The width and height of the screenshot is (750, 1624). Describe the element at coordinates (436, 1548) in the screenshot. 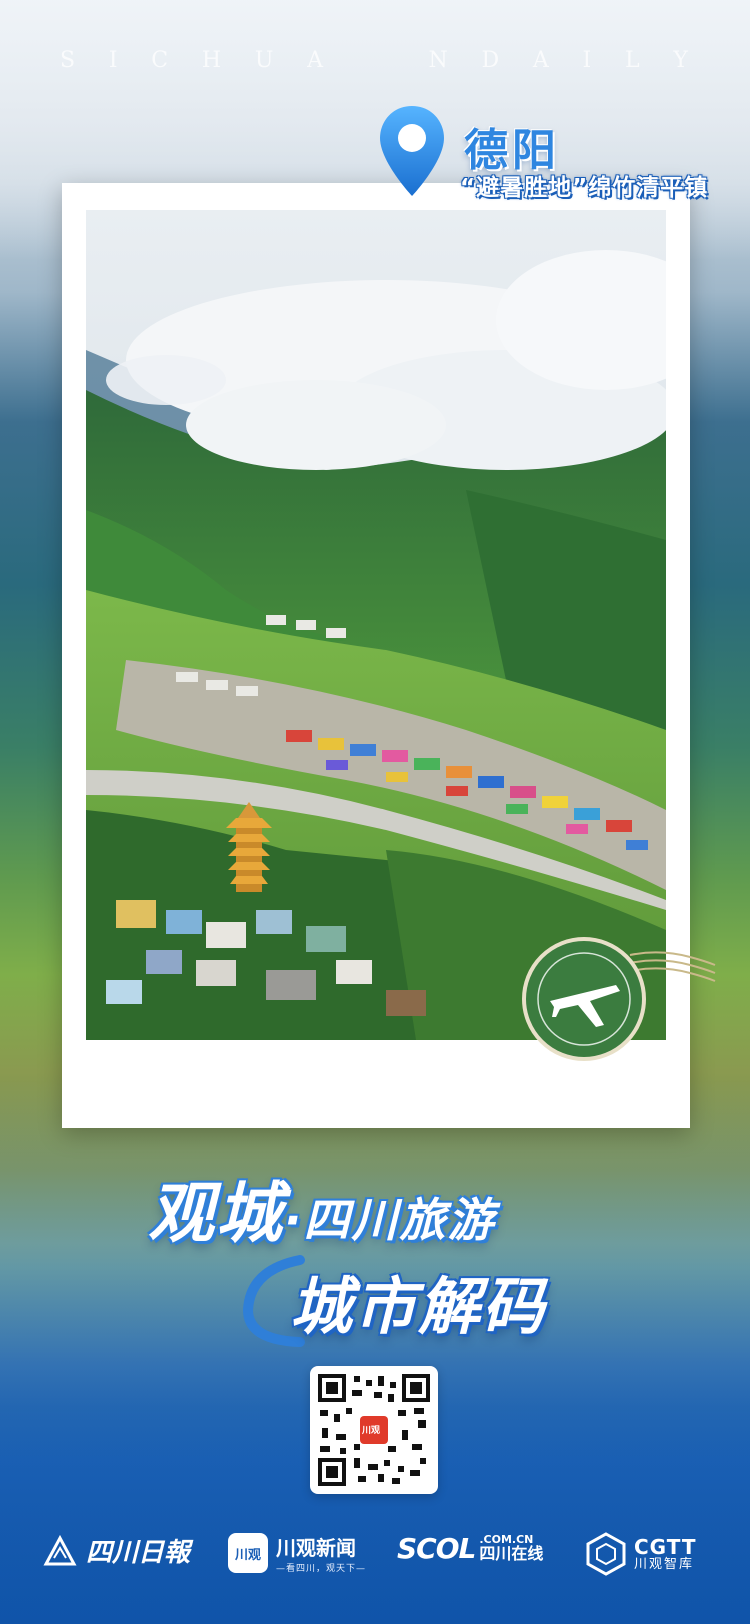

I see `scol-main-text: SCOL` at that location.